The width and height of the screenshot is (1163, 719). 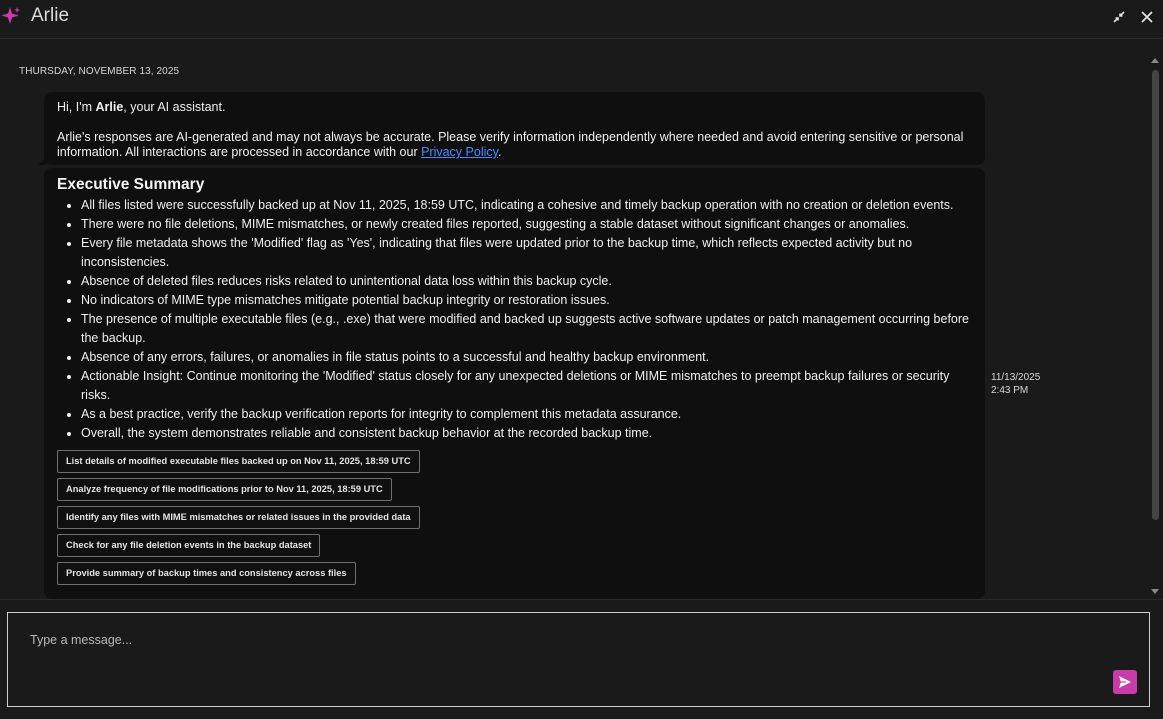 I want to click on assistant-name: Arlie, so click(x=109, y=107).